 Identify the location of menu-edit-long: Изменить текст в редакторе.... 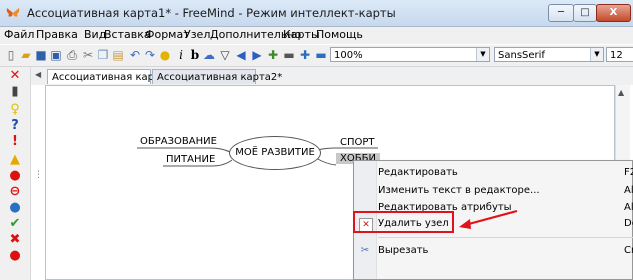
(459, 190).